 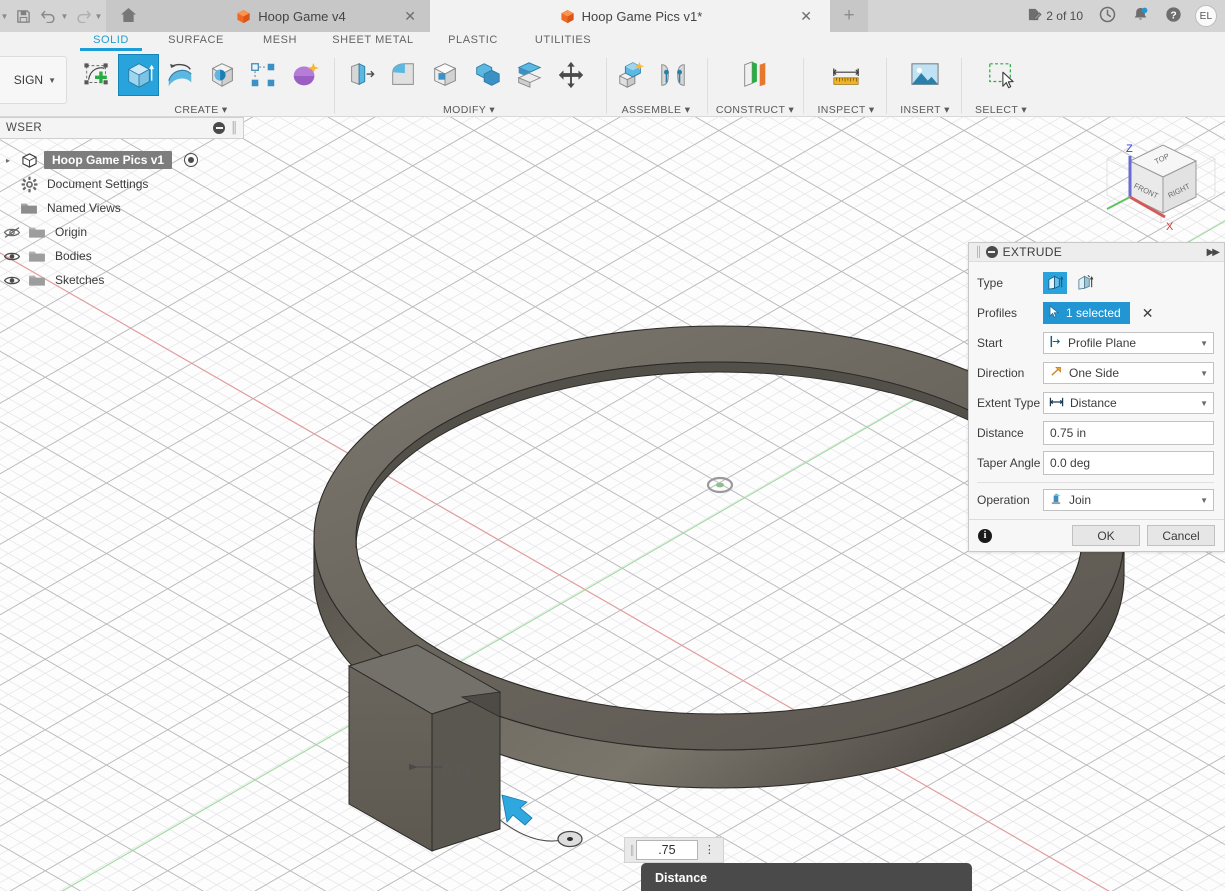 I want to click on browser-item-bodies: Bodies, so click(x=122, y=256).